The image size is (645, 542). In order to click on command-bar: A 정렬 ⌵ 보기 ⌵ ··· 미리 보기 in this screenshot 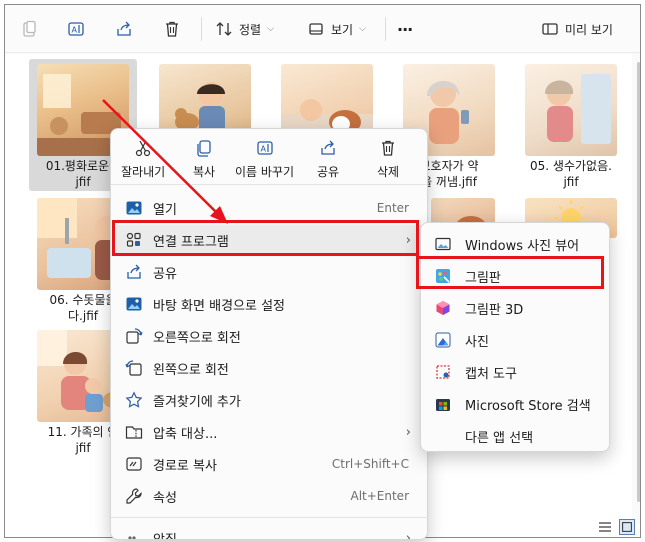, I will do `click(322, 29)`.